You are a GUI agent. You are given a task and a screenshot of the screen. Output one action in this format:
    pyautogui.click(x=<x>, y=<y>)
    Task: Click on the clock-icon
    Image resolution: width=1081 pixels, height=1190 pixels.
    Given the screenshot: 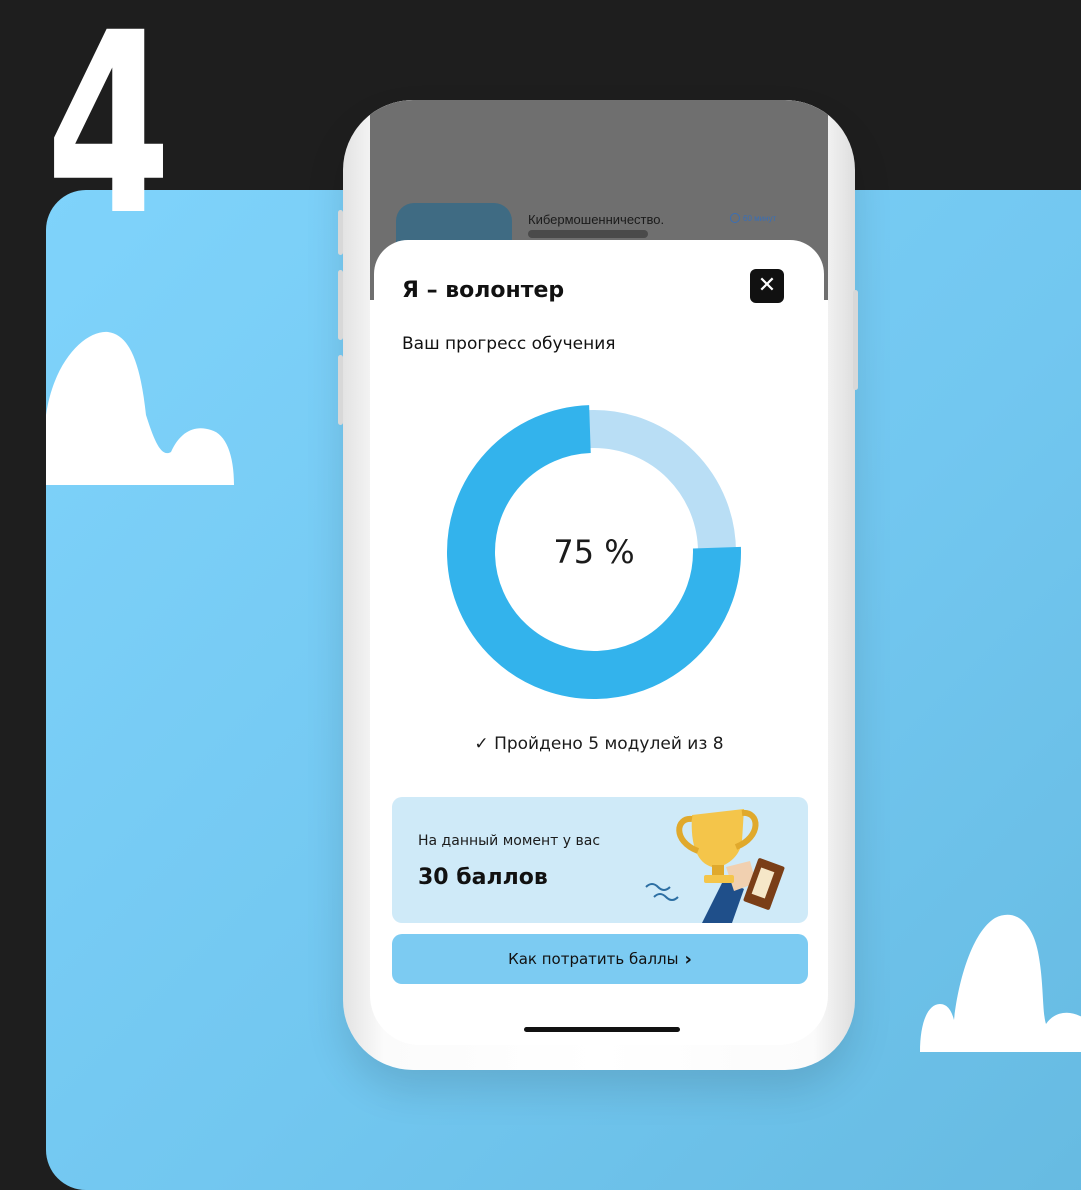 What is the action you would take?
    pyautogui.click(x=735, y=218)
    